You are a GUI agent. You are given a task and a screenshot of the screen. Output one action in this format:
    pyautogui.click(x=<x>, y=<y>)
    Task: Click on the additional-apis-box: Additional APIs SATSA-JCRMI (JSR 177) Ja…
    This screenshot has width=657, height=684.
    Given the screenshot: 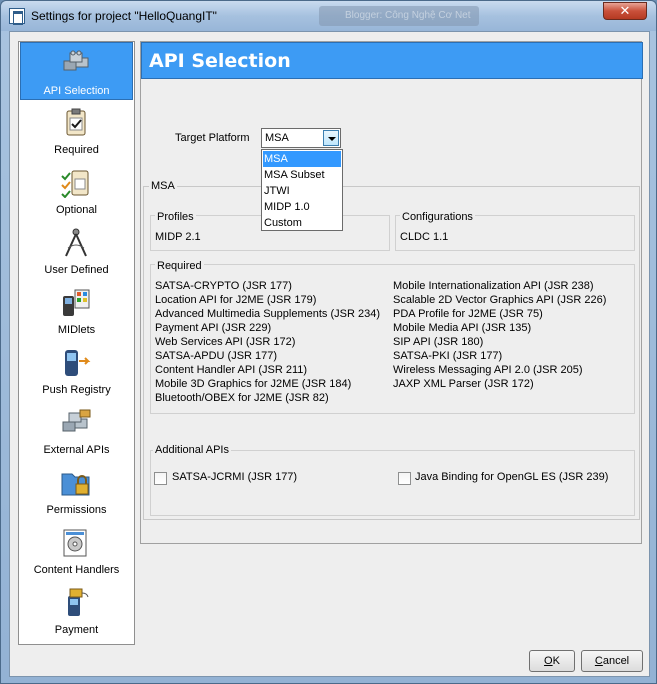 What is the action you would take?
    pyautogui.click(x=392, y=480)
    